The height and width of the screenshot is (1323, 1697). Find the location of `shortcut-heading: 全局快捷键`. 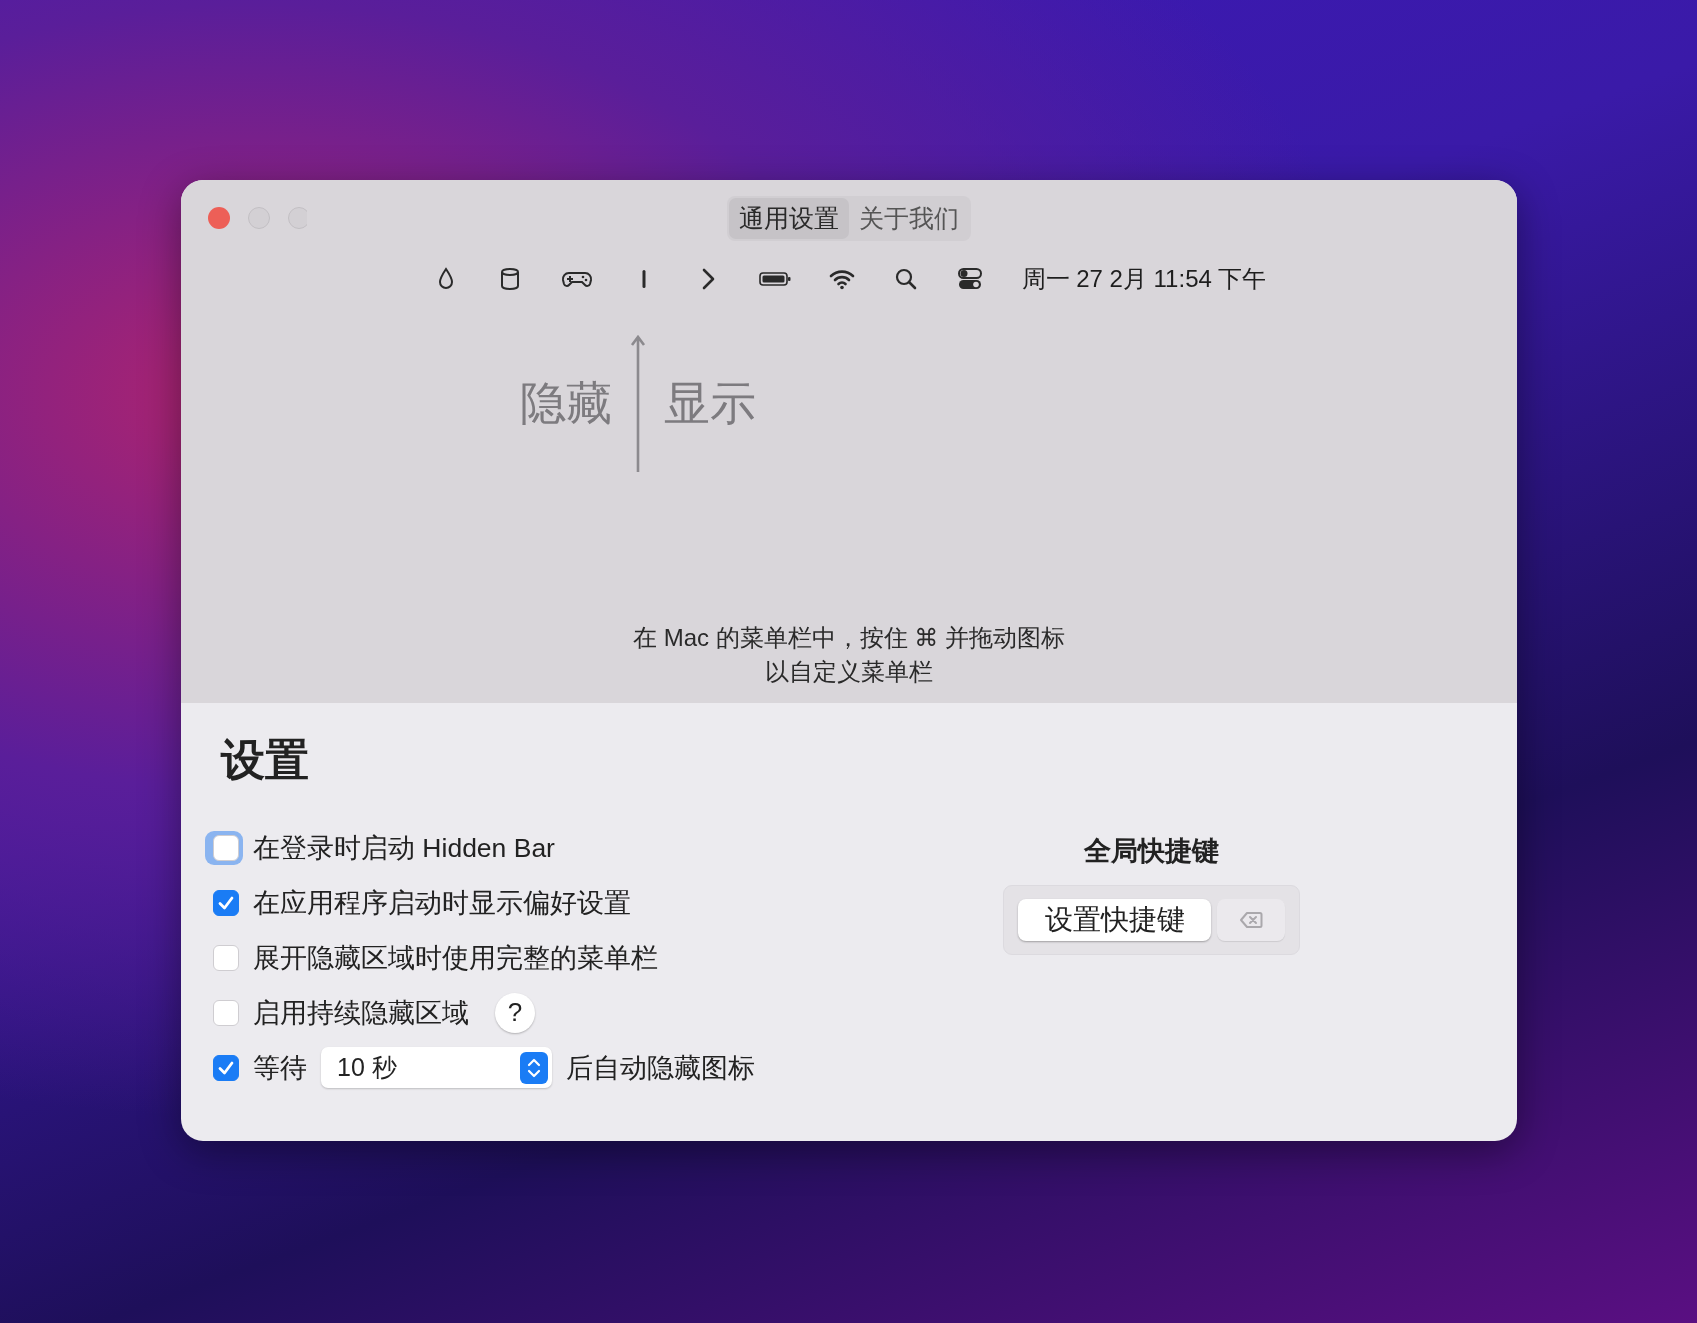

shortcut-heading: 全局快捷键 is located at coordinates (1151, 851).